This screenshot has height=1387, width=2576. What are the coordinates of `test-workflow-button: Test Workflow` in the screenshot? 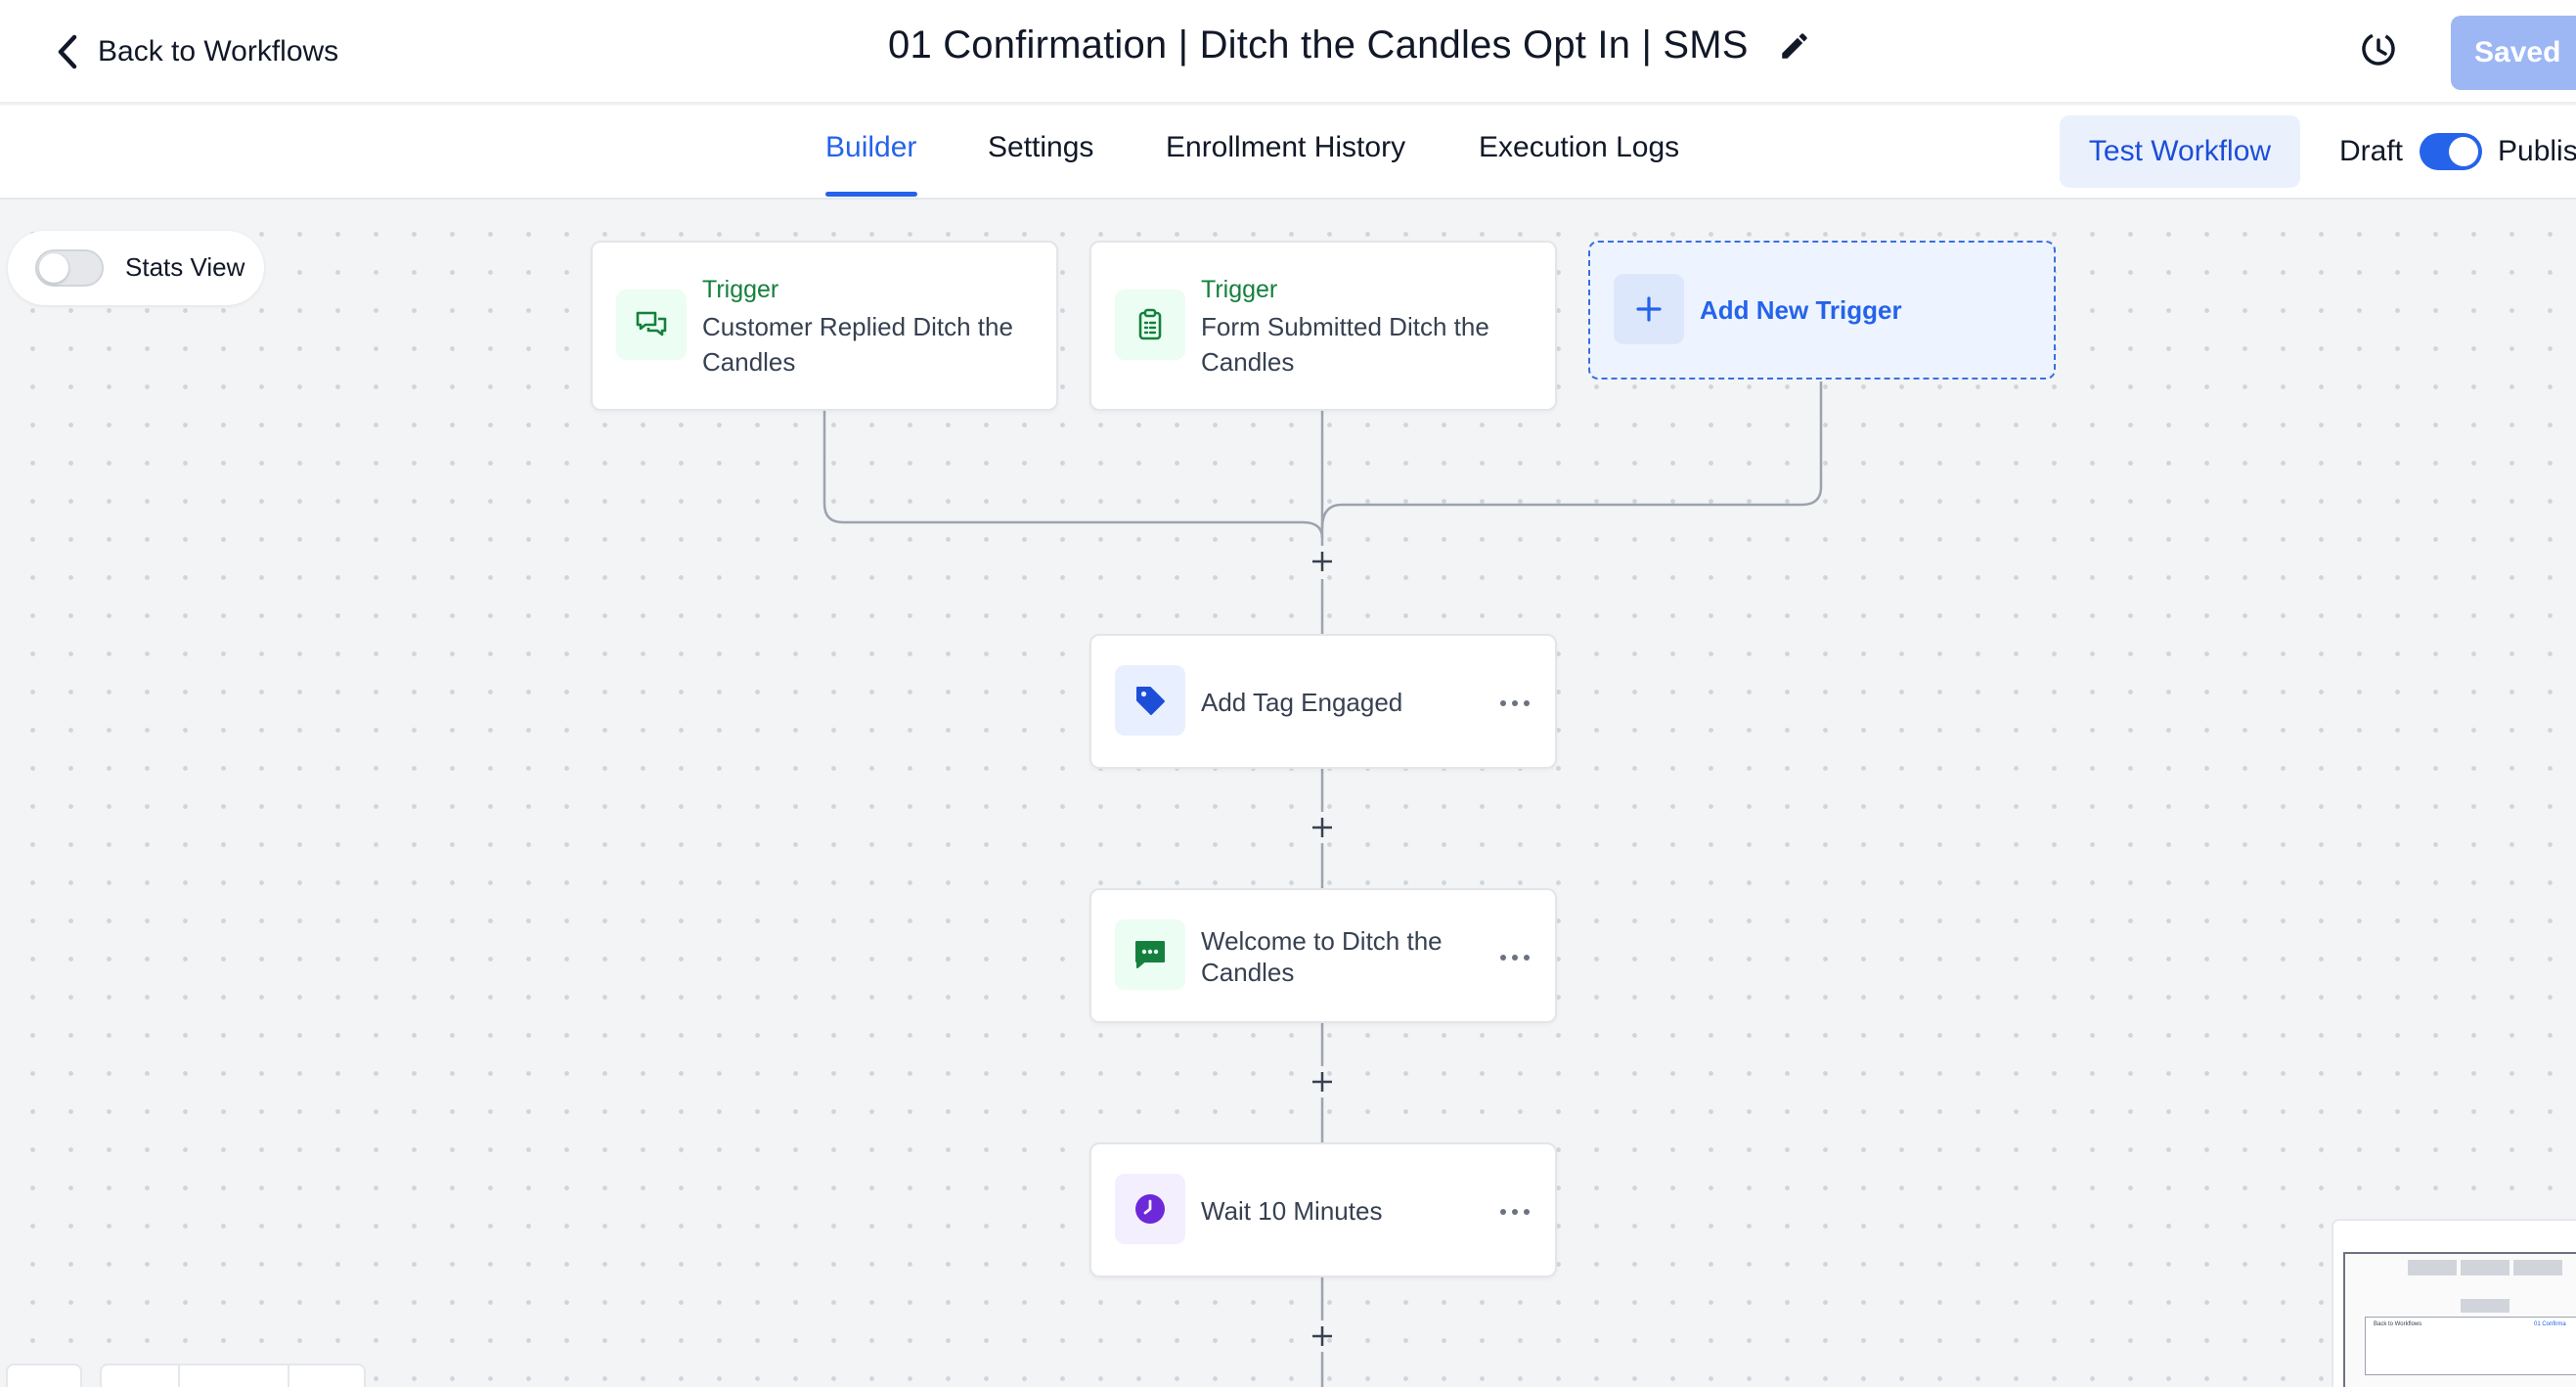 It's located at (2180, 152).